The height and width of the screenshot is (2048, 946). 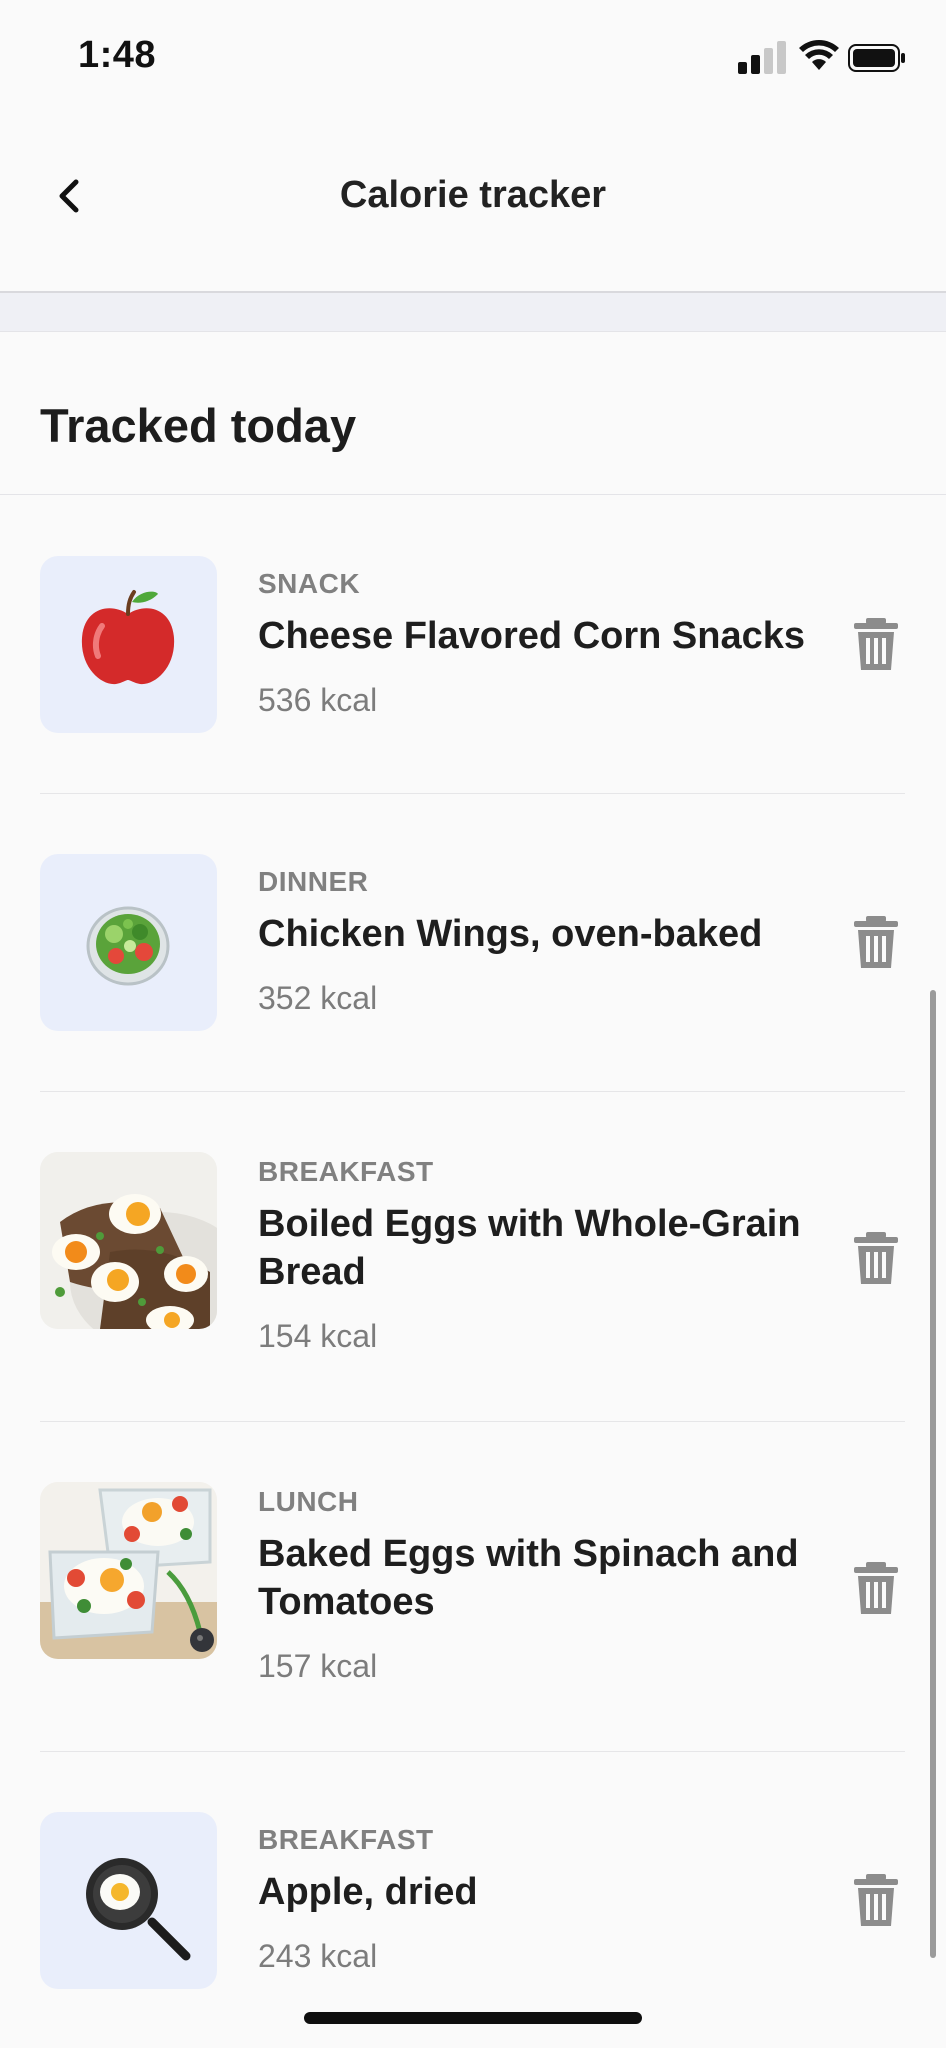 I want to click on food-name: Baked Eggs with Spinach and Tomatoes, so click(x=528, y=1578).